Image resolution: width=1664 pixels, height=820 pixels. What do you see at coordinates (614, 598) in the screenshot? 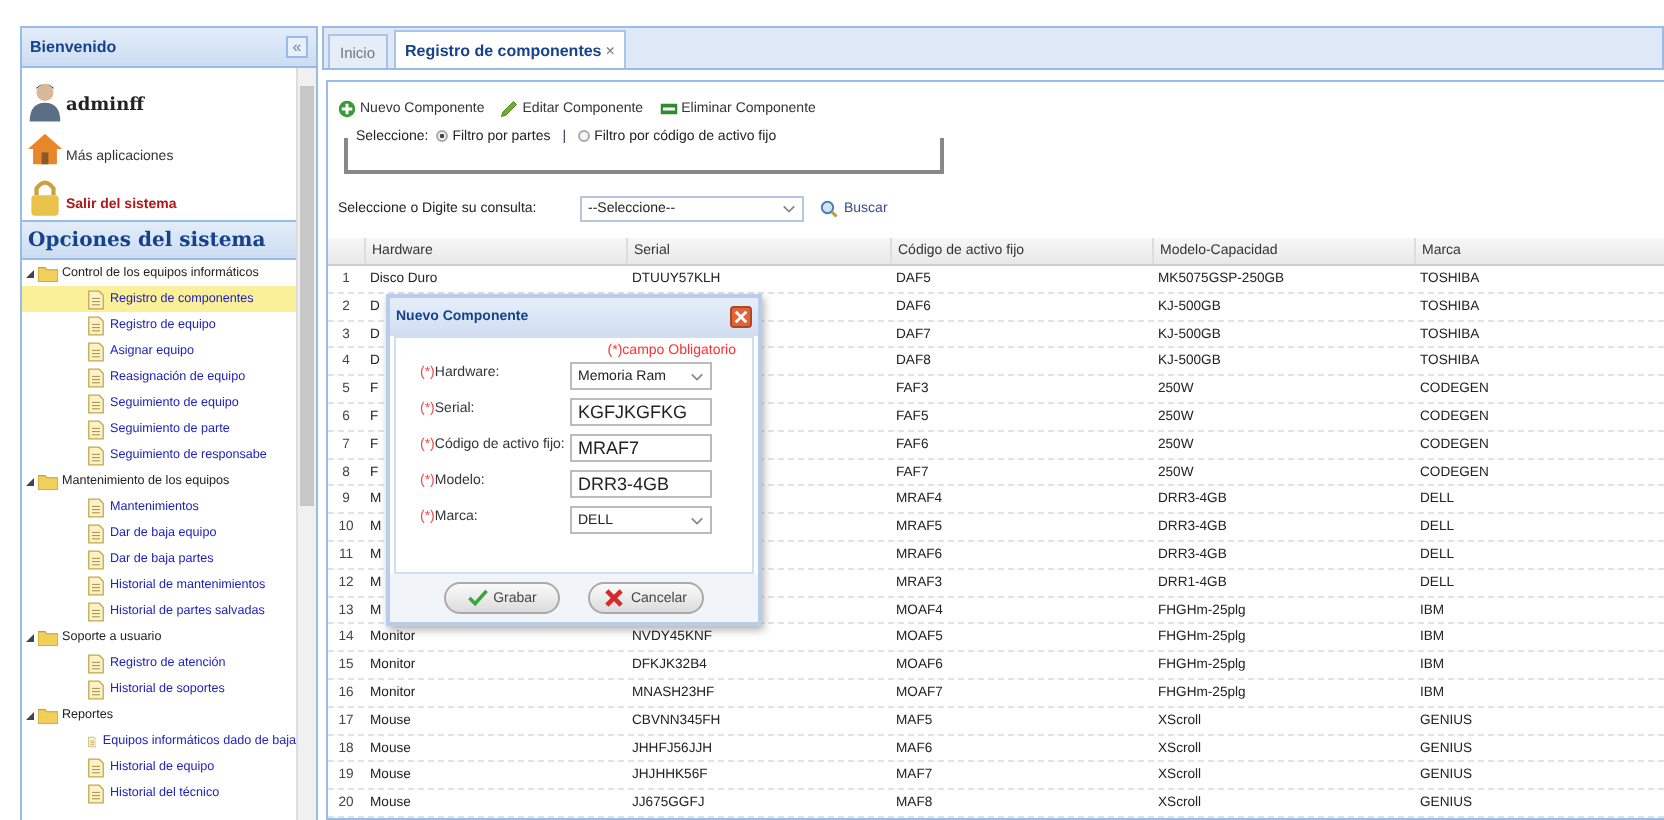
I see `cross-icon` at bounding box center [614, 598].